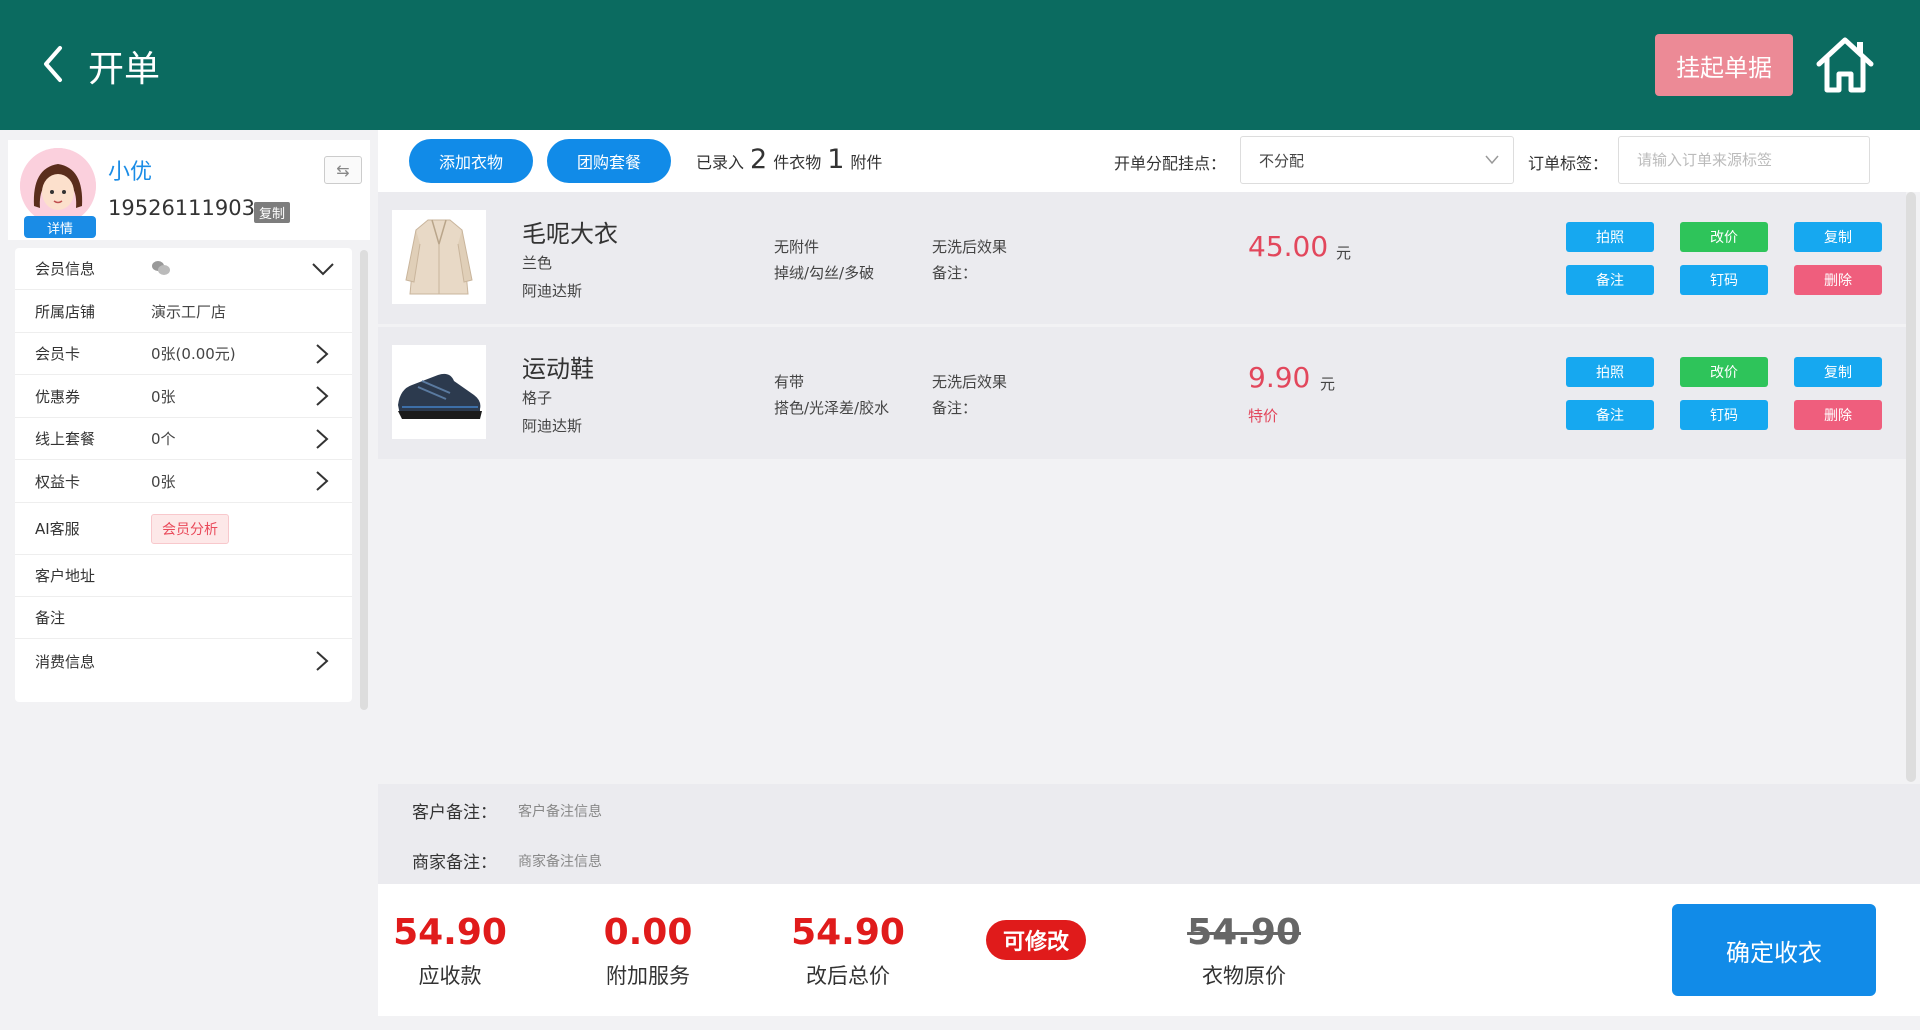 The image size is (1920, 1030). What do you see at coordinates (471, 161) in the screenshot?
I see `add-clothes-button: 添加衣物` at bounding box center [471, 161].